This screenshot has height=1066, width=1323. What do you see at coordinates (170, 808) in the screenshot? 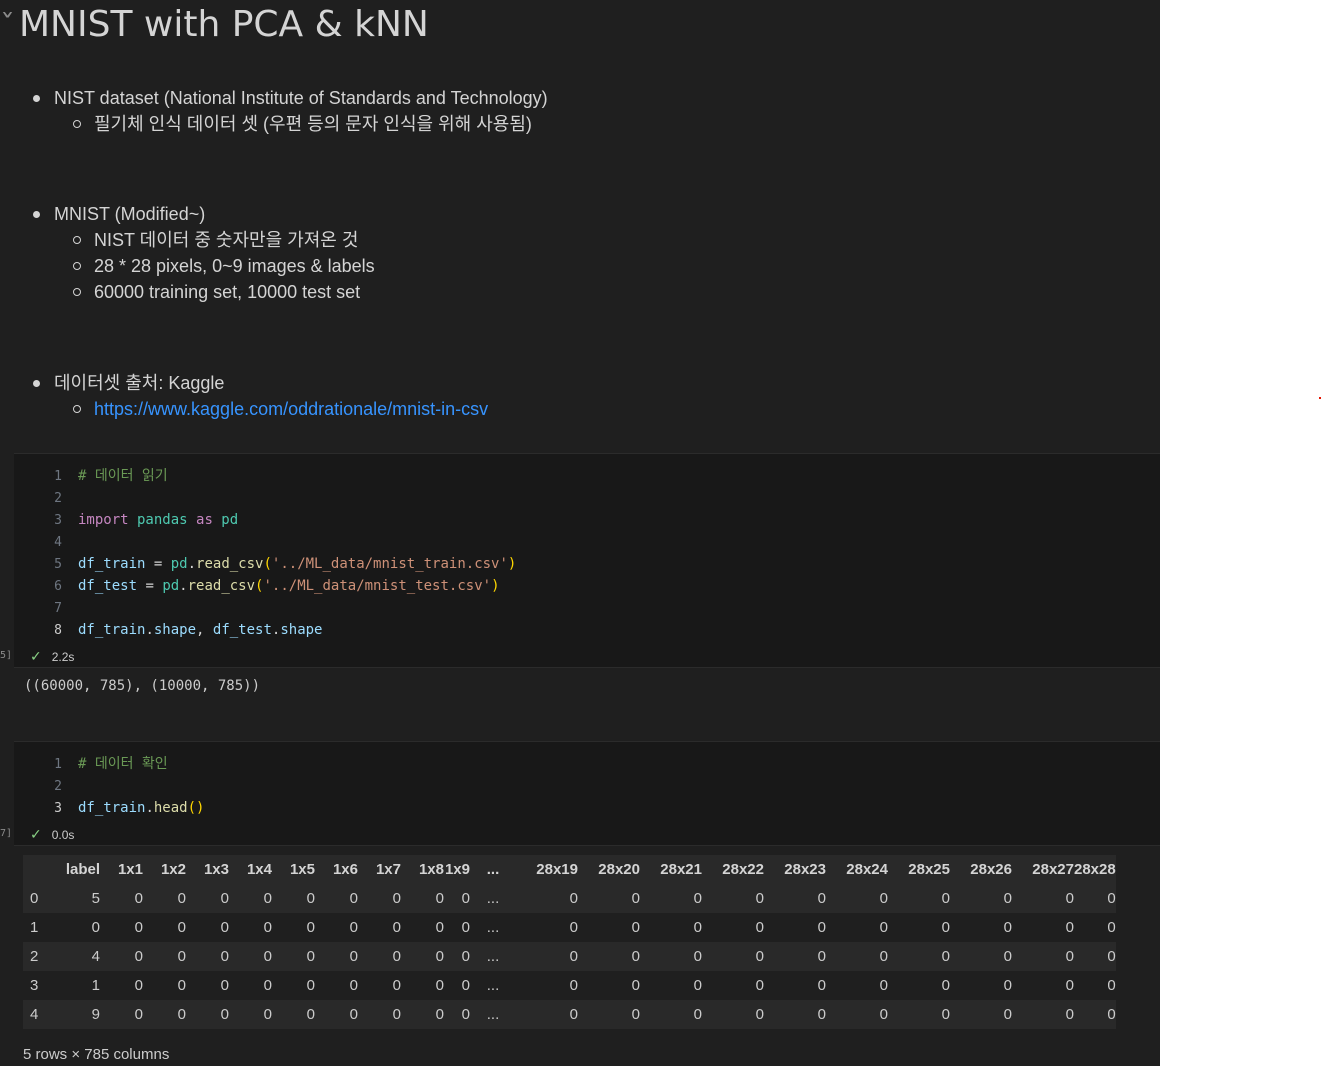
I see `code-token: head` at bounding box center [170, 808].